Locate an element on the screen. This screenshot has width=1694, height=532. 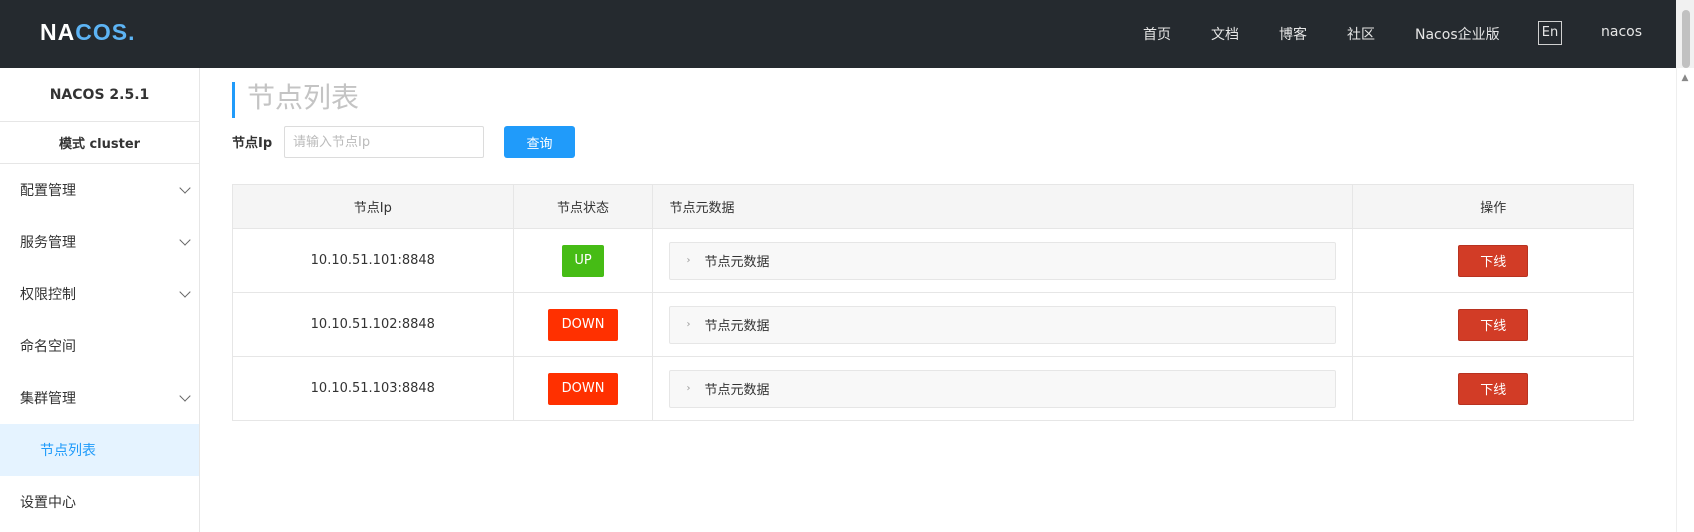
sidebar-item-label: 命名空间 is located at coordinates (48, 347).